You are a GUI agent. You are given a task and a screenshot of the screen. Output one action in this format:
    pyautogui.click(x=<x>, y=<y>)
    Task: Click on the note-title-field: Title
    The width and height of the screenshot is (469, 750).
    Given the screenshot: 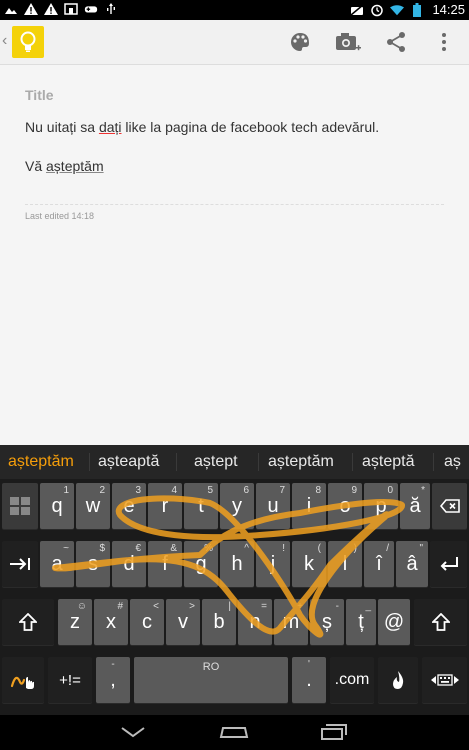 What is the action you would take?
    pyautogui.click(x=39, y=95)
    